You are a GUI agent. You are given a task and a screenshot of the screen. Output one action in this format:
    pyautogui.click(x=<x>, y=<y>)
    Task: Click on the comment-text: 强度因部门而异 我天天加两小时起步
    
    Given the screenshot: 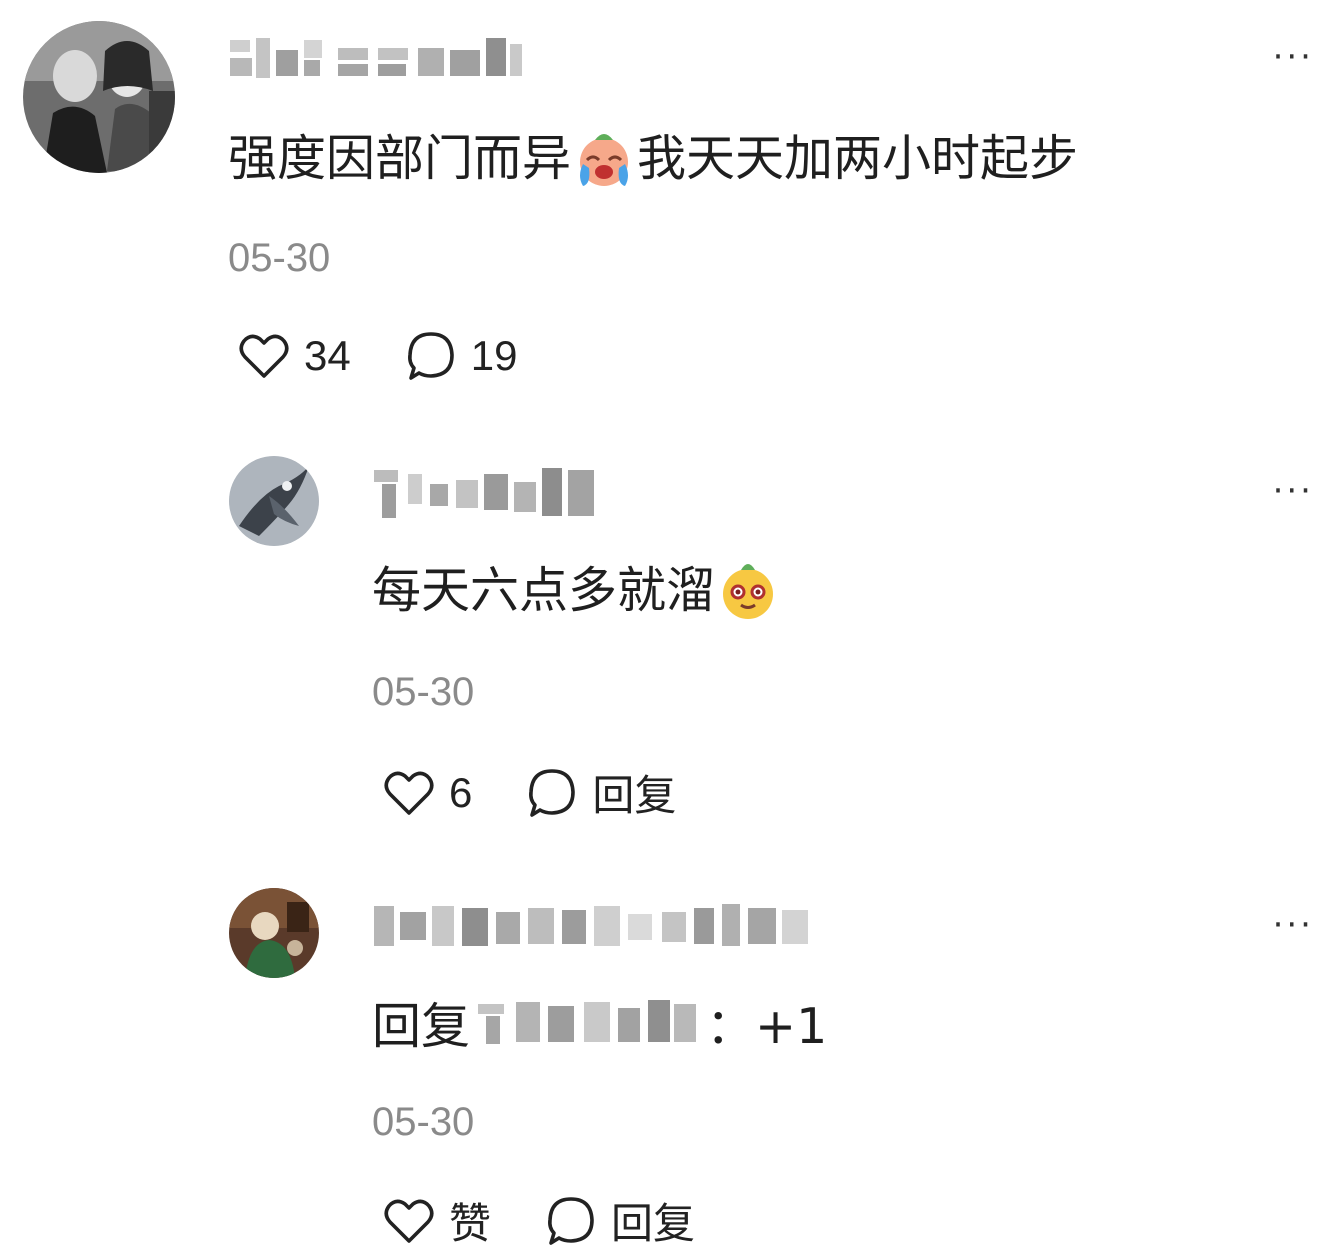 What is the action you would take?
    pyautogui.click(x=653, y=159)
    